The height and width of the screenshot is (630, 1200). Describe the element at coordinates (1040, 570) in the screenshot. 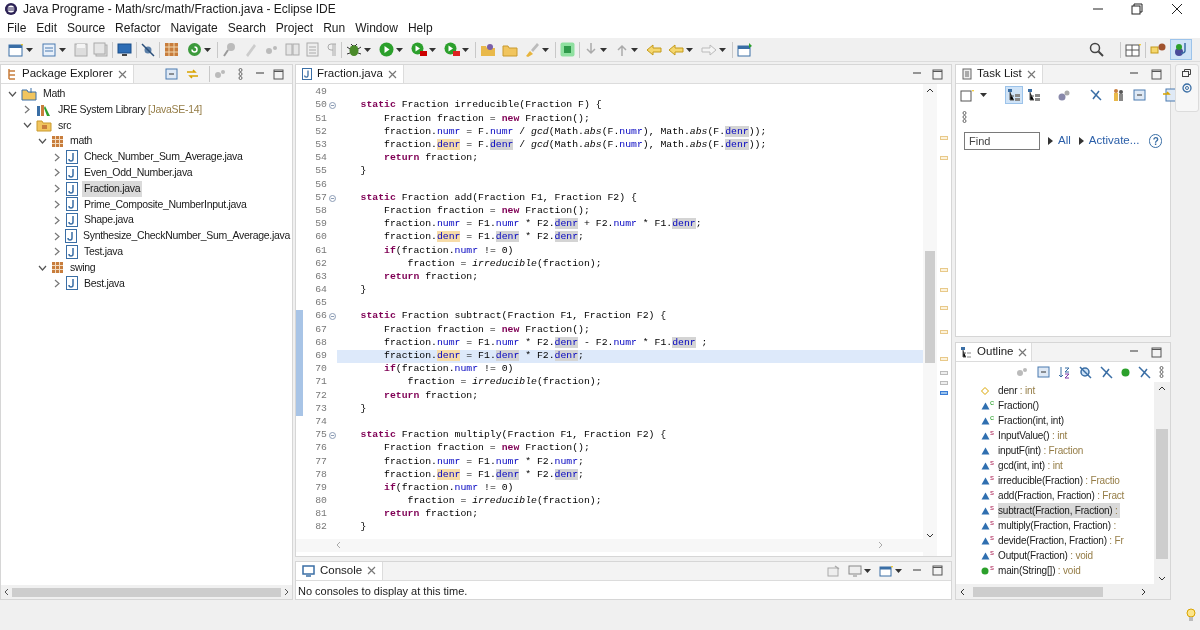

I see `outline-item: main(String[]) : void` at that location.